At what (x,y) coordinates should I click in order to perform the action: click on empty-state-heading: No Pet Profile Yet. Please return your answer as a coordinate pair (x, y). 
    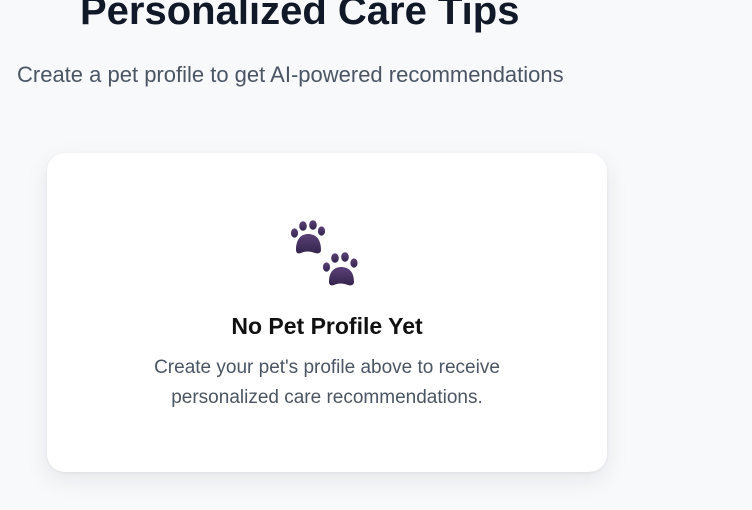
    Looking at the image, I should click on (327, 326).